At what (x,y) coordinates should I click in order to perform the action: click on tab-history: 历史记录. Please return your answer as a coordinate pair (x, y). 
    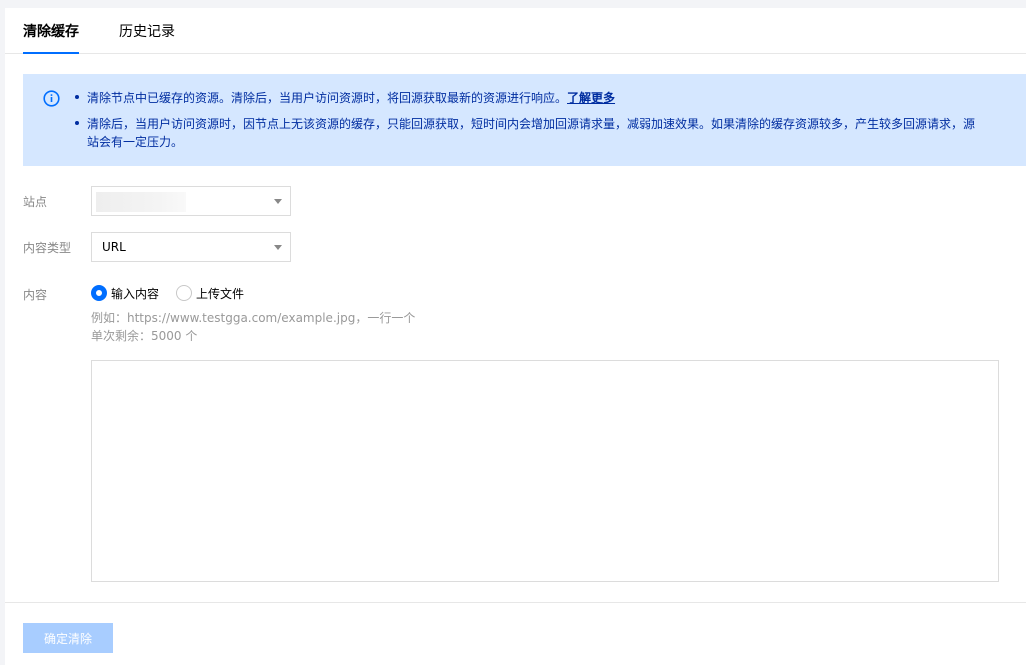
    Looking at the image, I should click on (147, 37).